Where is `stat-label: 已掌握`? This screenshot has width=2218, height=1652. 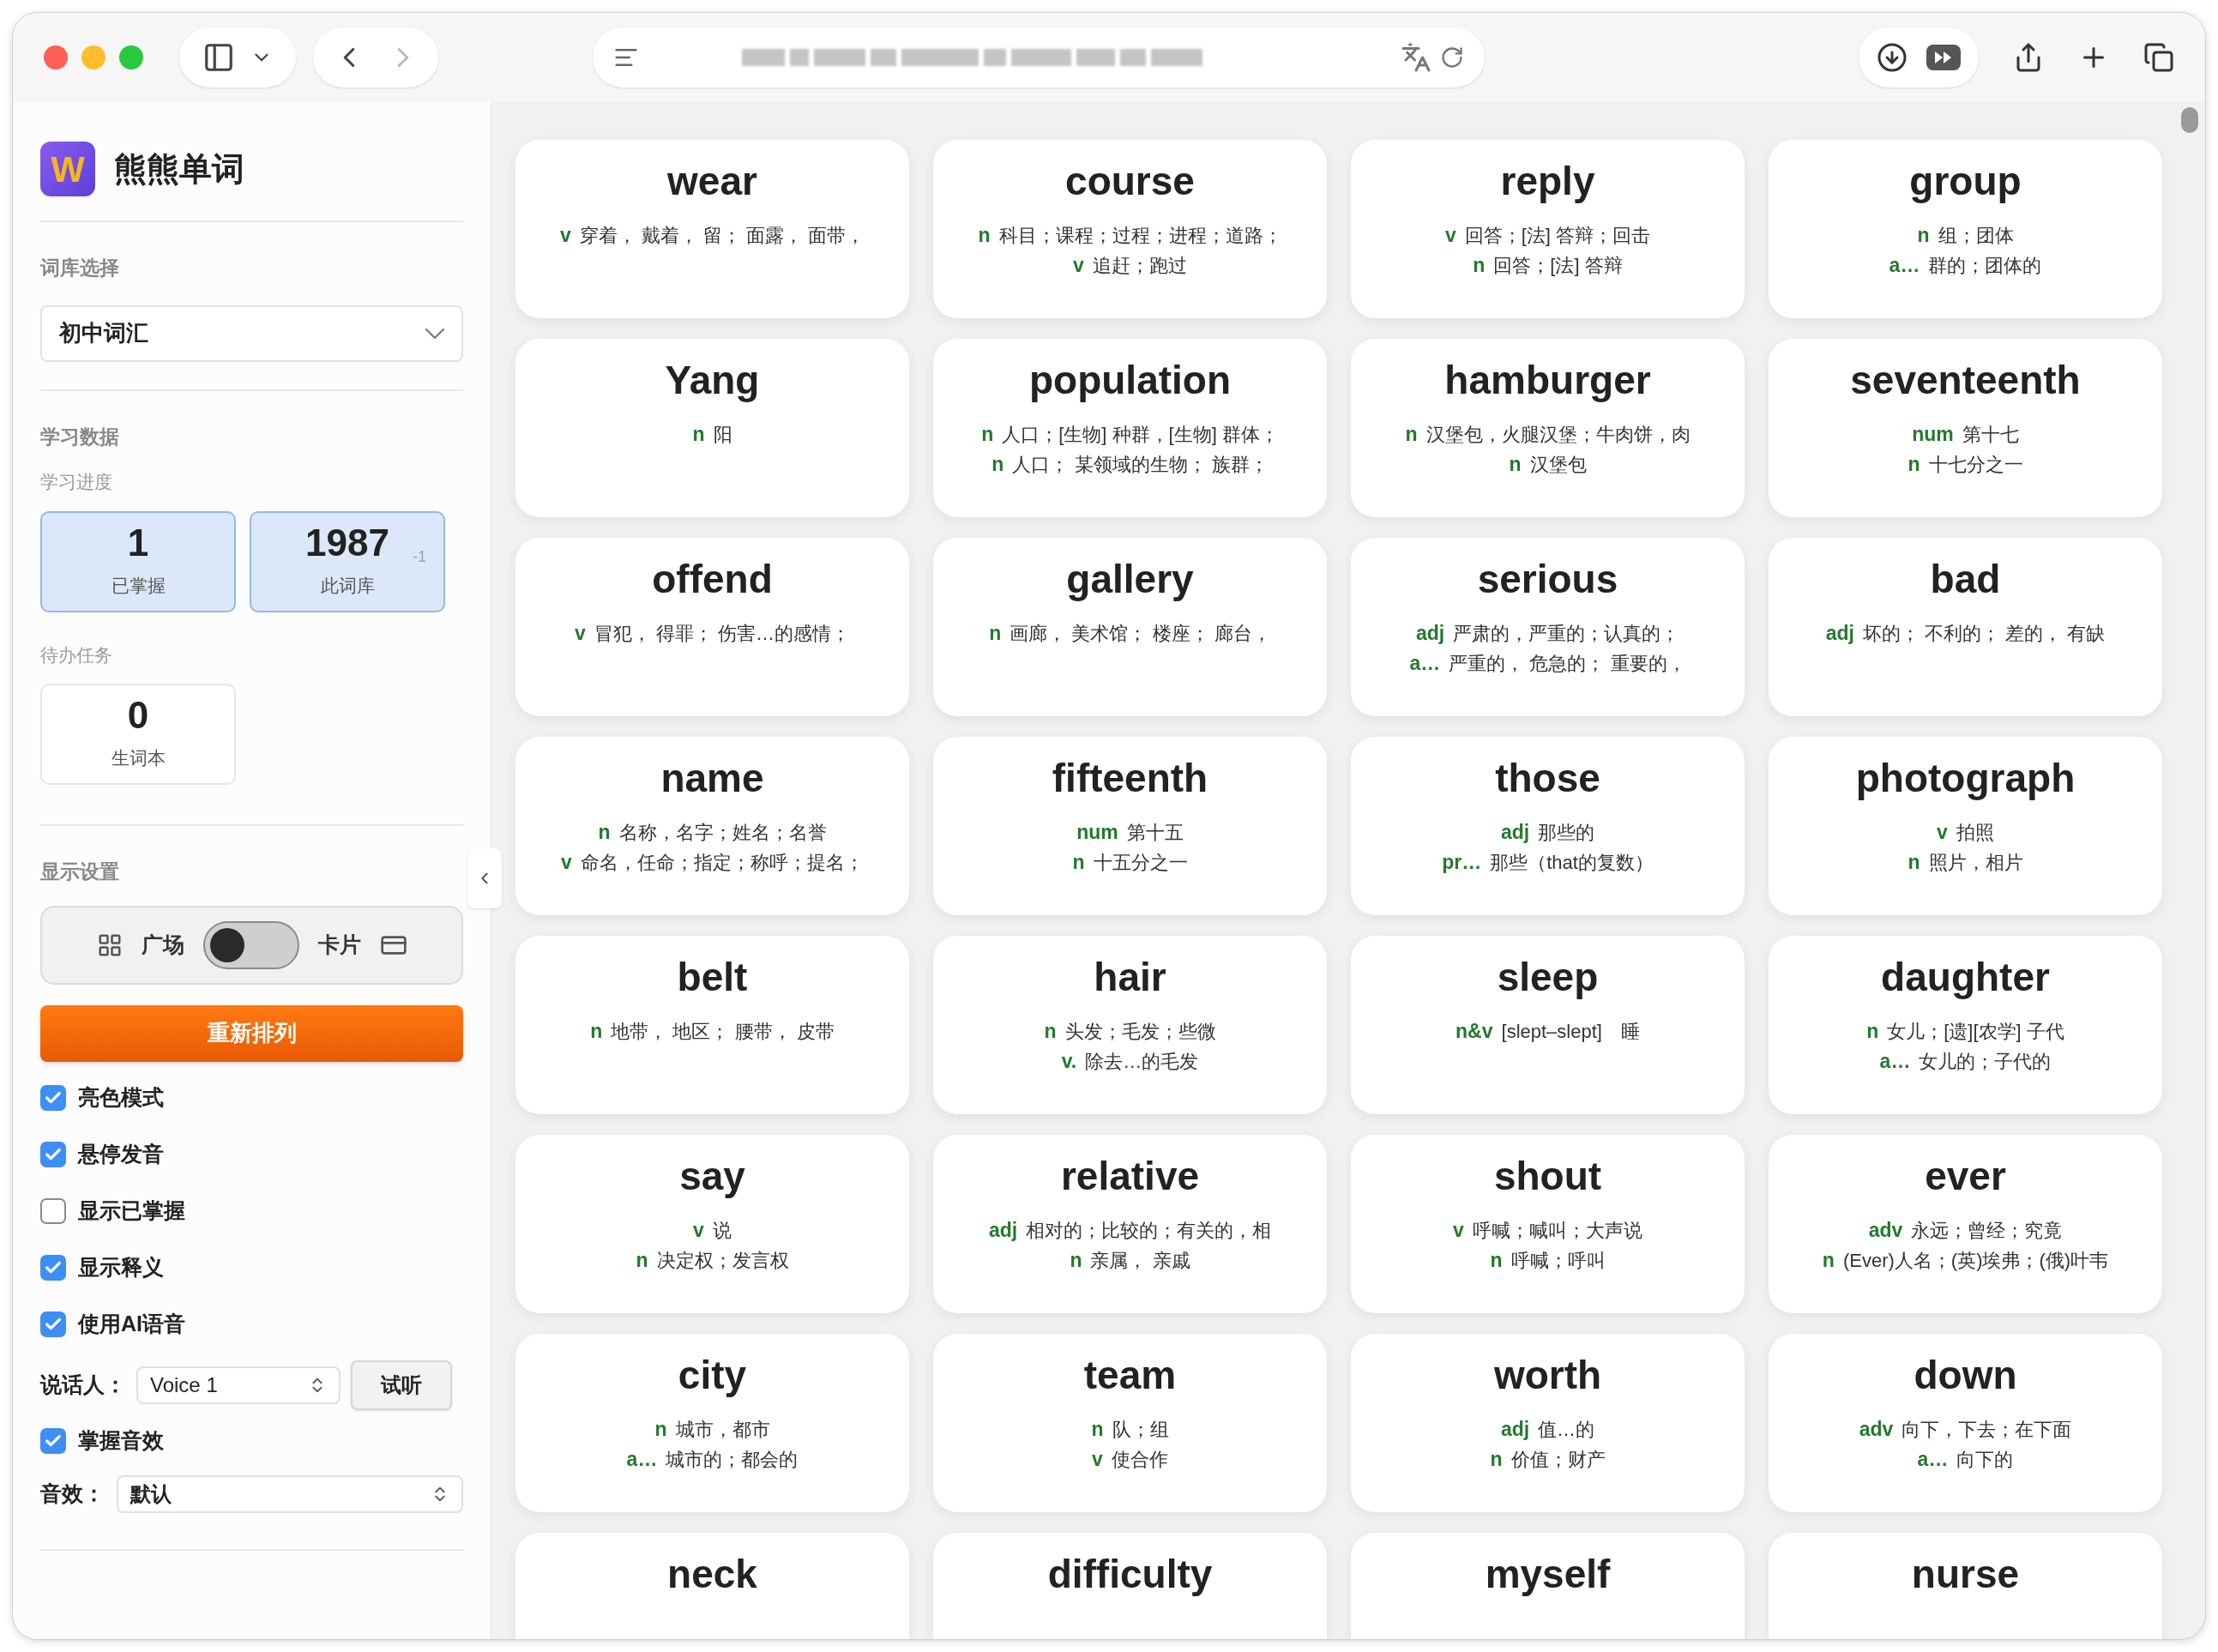
stat-label: 已掌握 is located at coordinates (138, 585).